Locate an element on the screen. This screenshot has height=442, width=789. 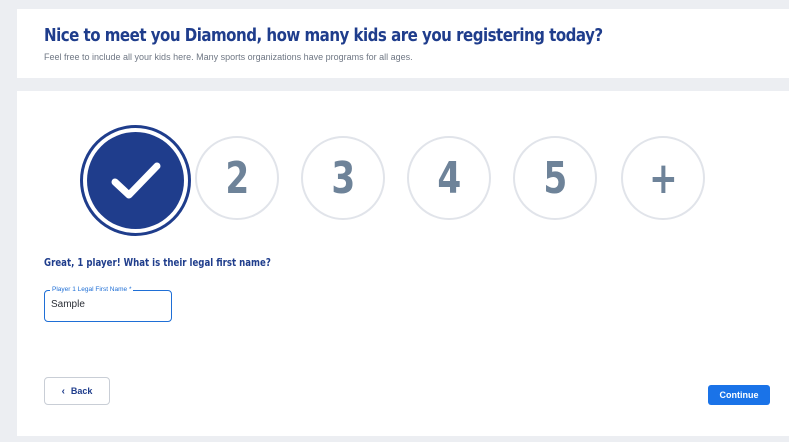
plus-icon: + is located at coordinates (663, 178).